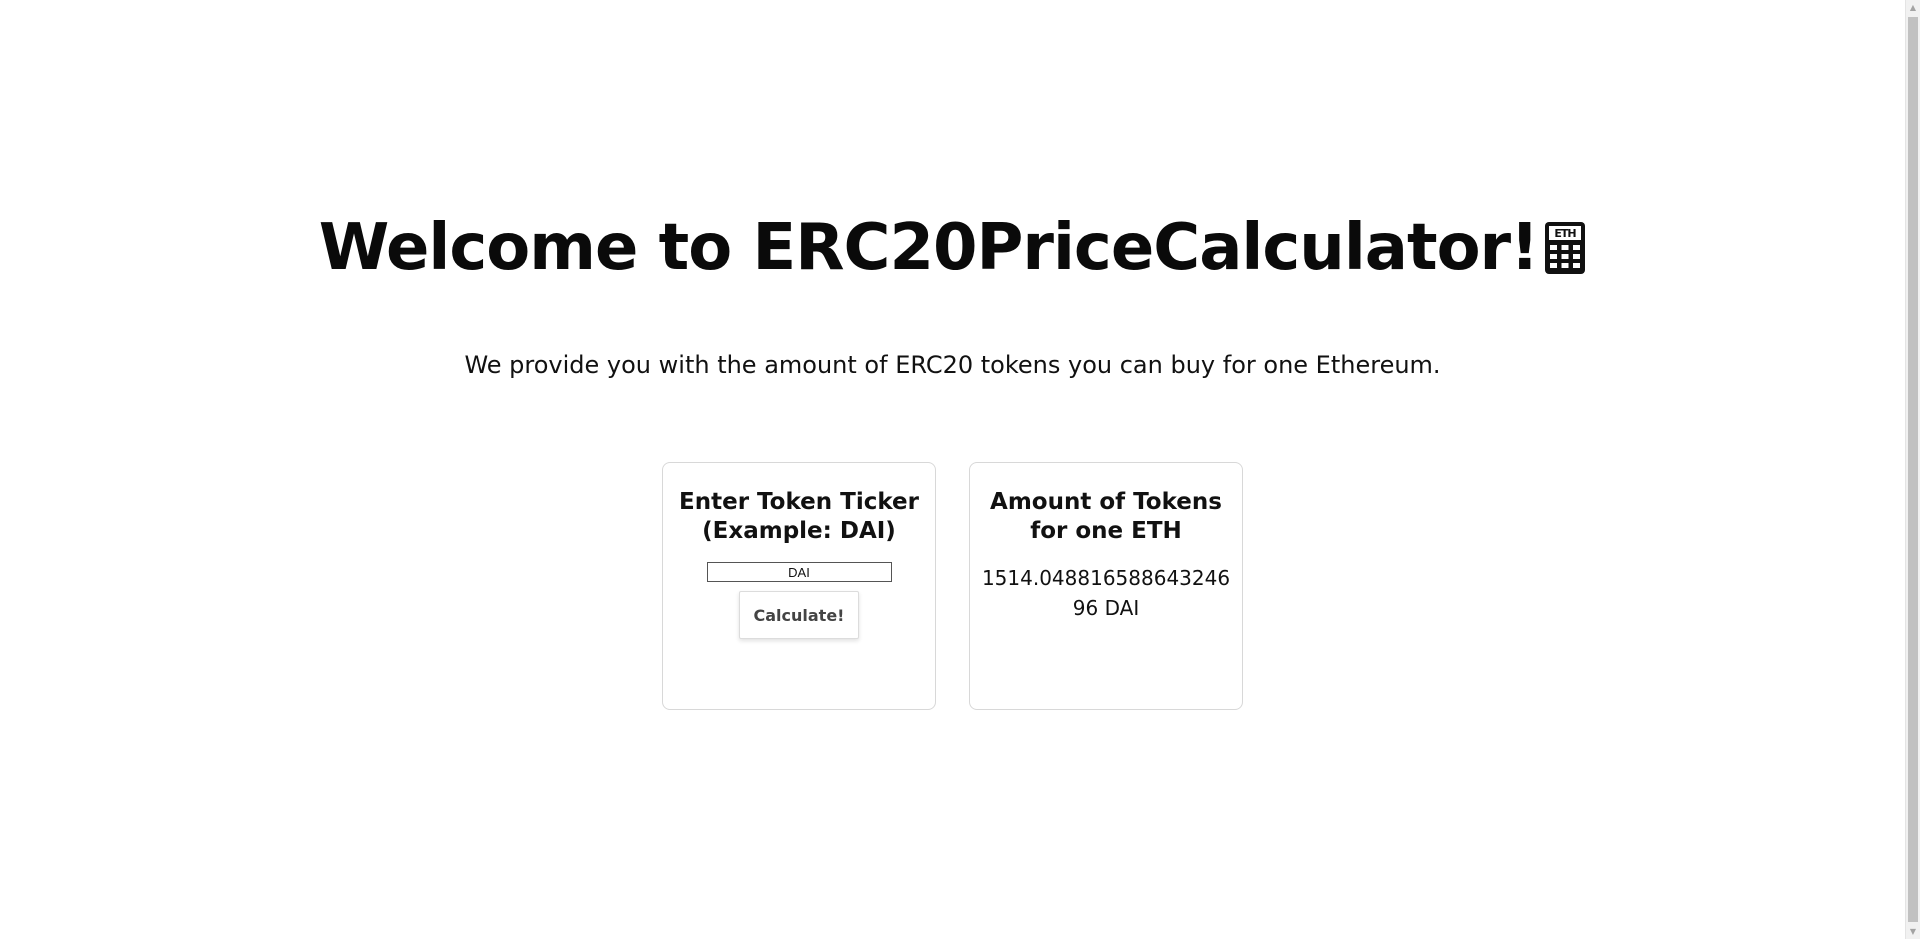 This screenshot has height=939, width=1920. Describe the element at coordinates (1106, 593) in the screenshot. I see `token-amount-value: 1514.04881658864324696 DAI` at that location.